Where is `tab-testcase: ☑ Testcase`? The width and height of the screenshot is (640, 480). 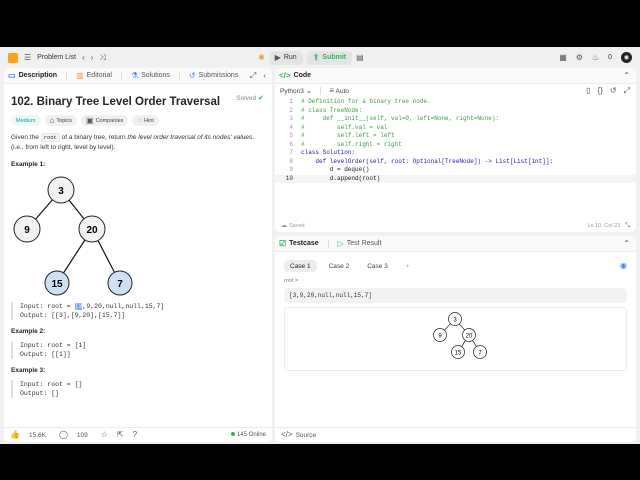
tab-testcase: ☑ Testcase is located at coordinates (299, 243).